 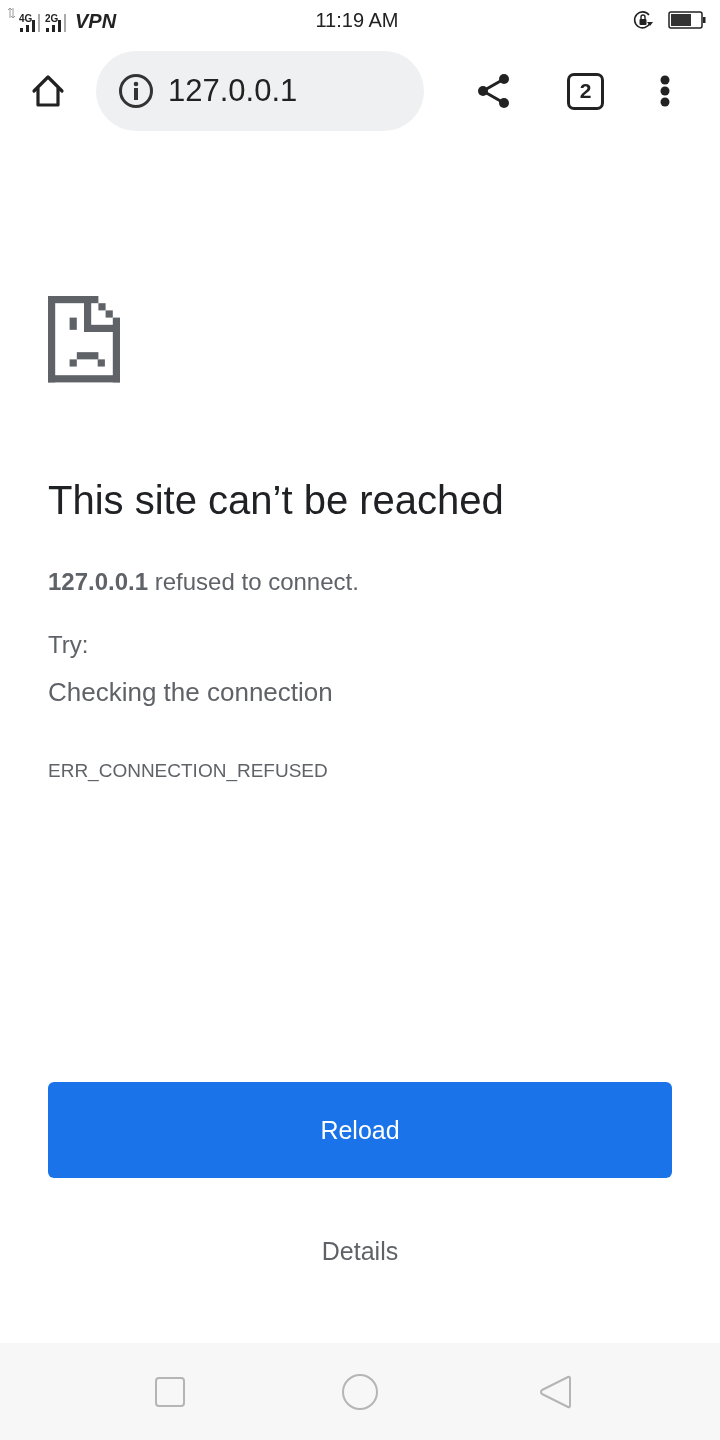 What do you see at coordinates (360, 1251) in the screenshot?
I see `details-button: Details` at bounding box center [360, 1251].